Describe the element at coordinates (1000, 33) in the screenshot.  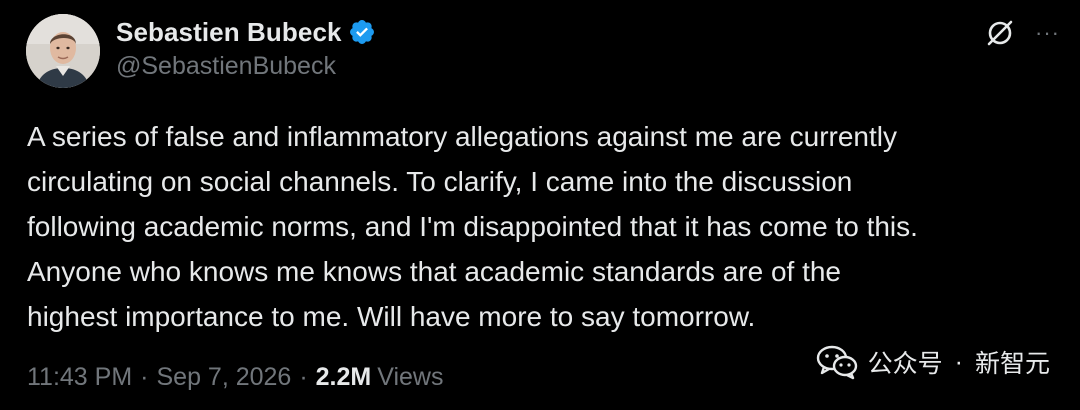
I see `grok-icon` at that location.